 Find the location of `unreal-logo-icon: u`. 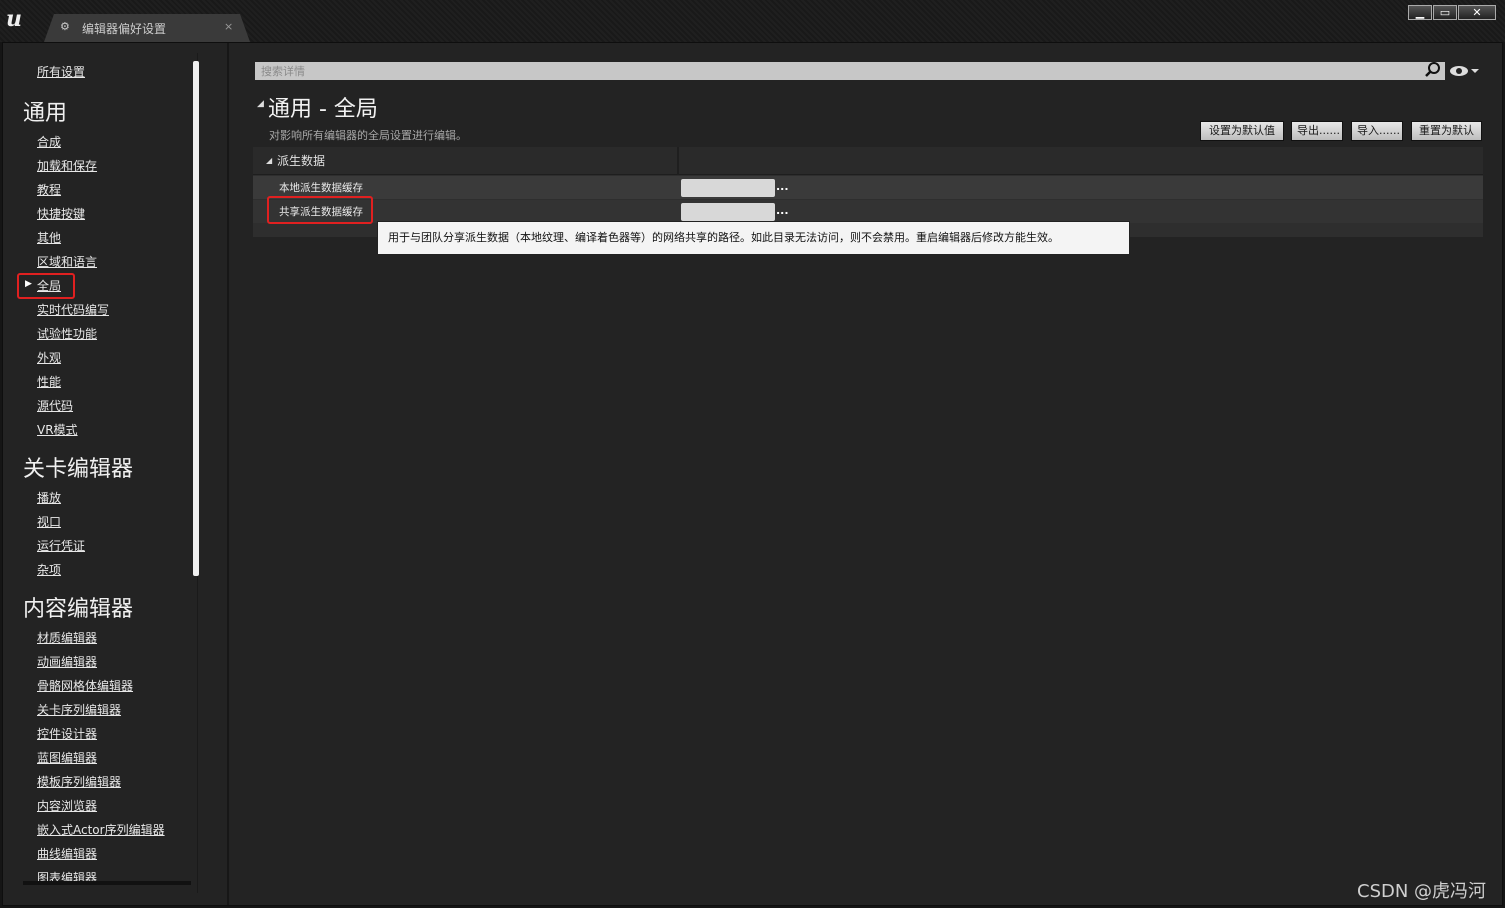

unreal-logo-icon: u is located at coordinates (14, 19).